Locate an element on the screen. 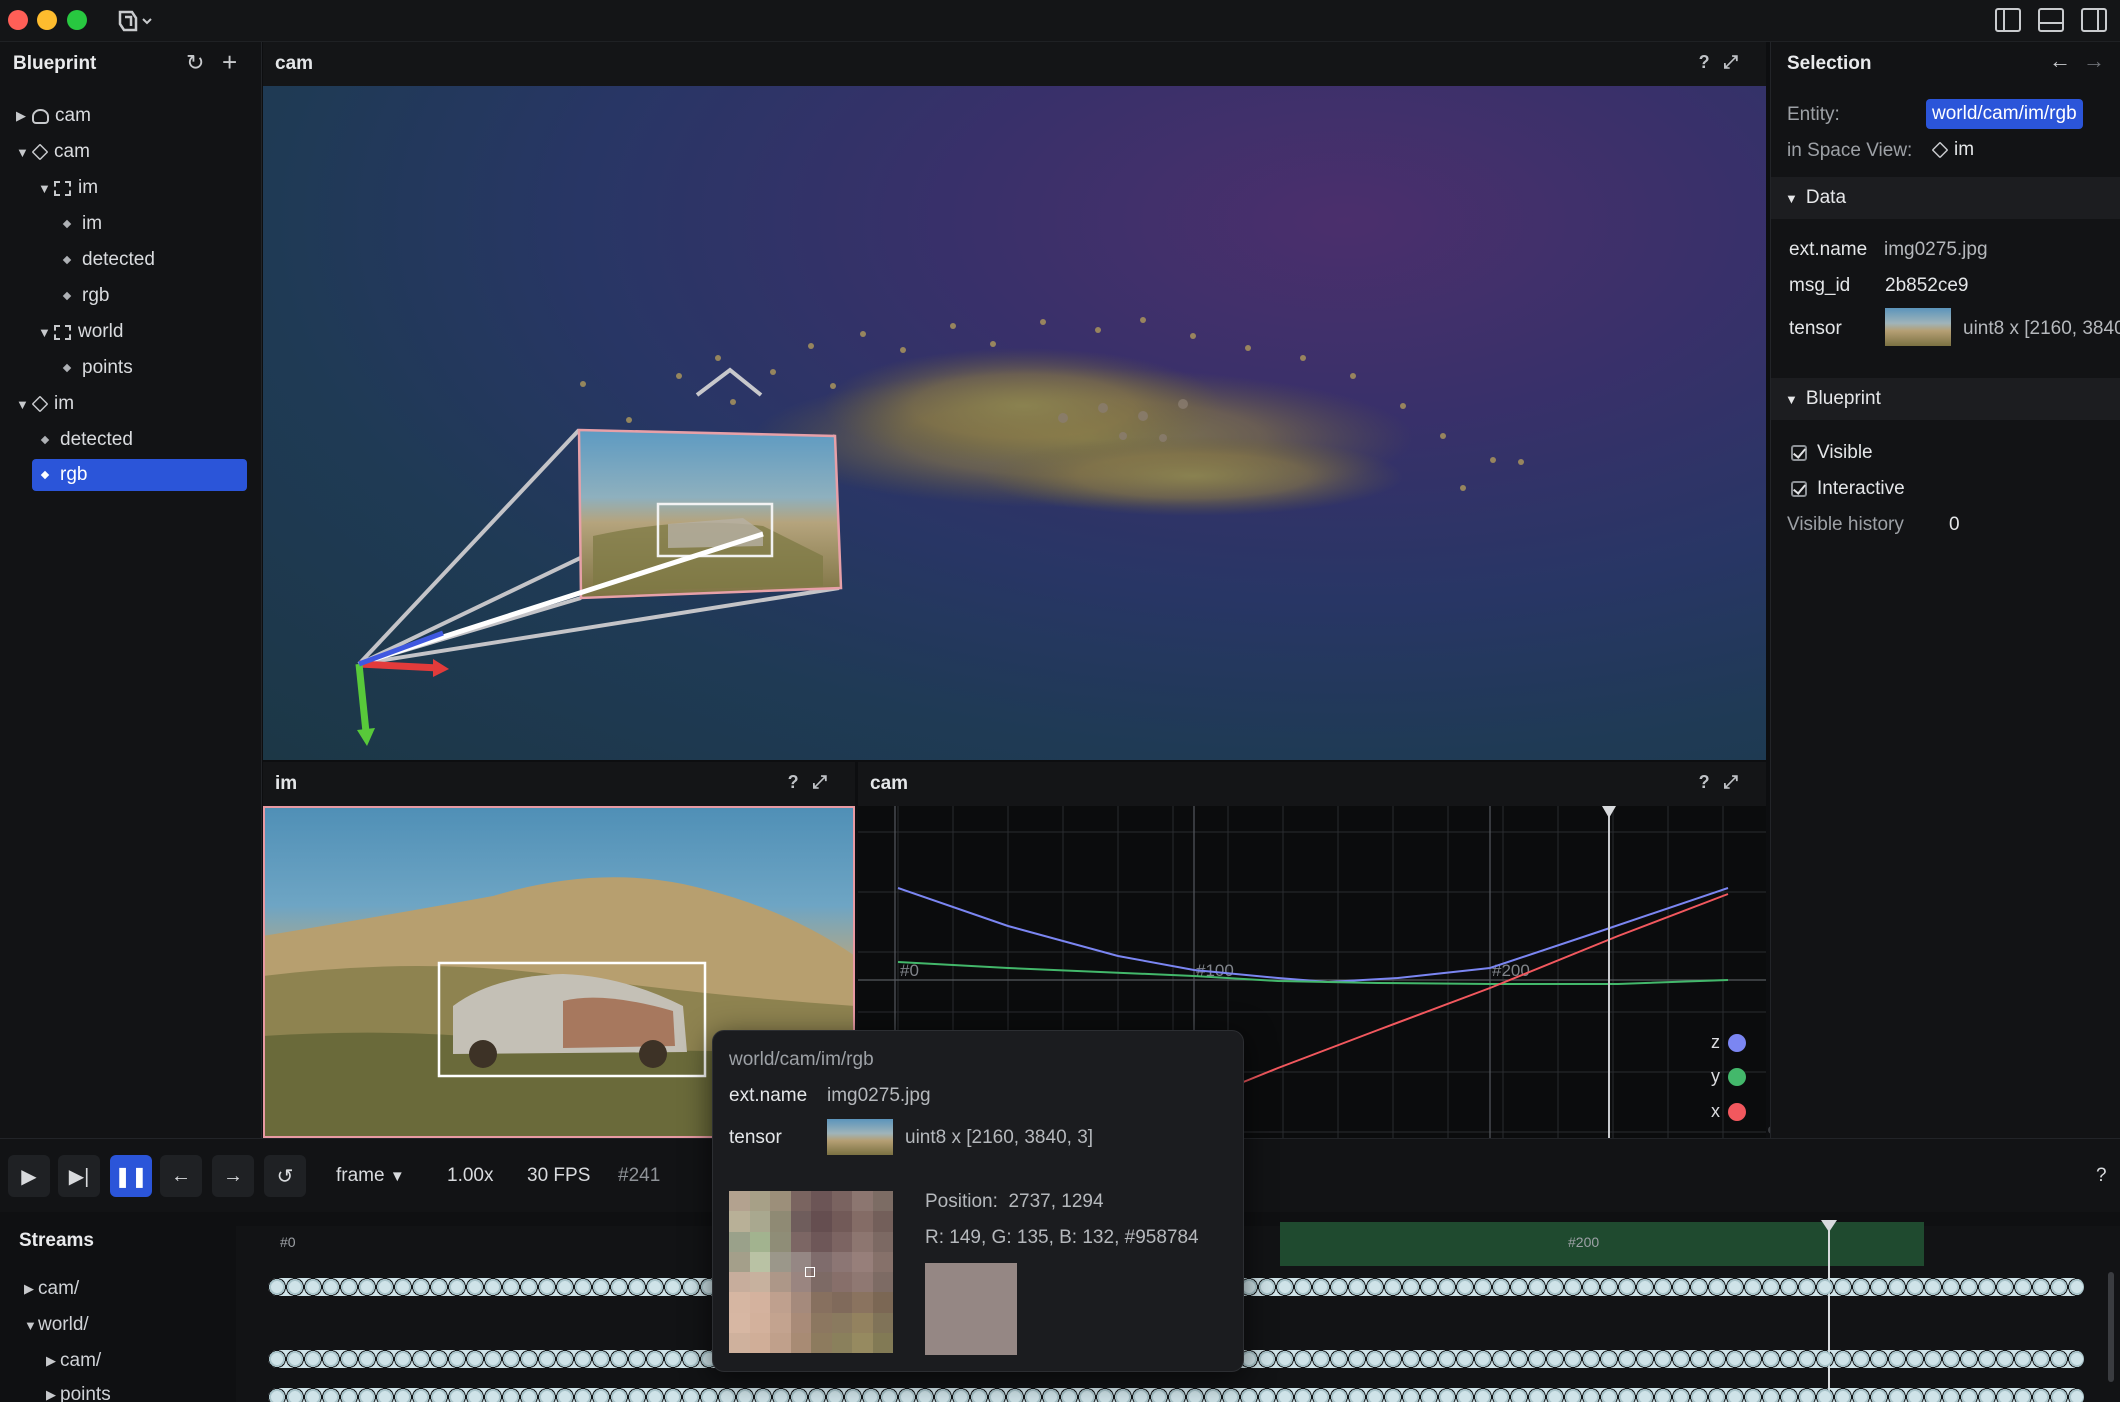 The height and width of the screenshot is (1402, 2120). msg-id-key: msg_id is located at coordinates (1820, 285).